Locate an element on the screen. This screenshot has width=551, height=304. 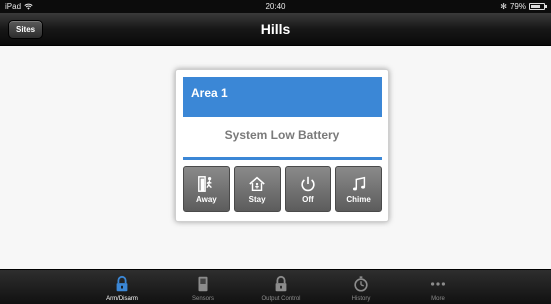
away-button: Away is located at coordinates (206, 189).